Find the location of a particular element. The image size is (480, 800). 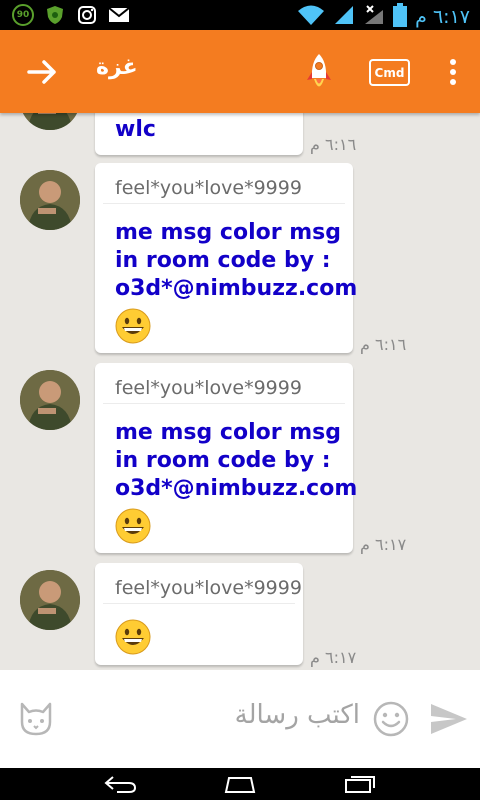

message-bubble: feel*you*love*9999 is located at coordinates (199, 614).